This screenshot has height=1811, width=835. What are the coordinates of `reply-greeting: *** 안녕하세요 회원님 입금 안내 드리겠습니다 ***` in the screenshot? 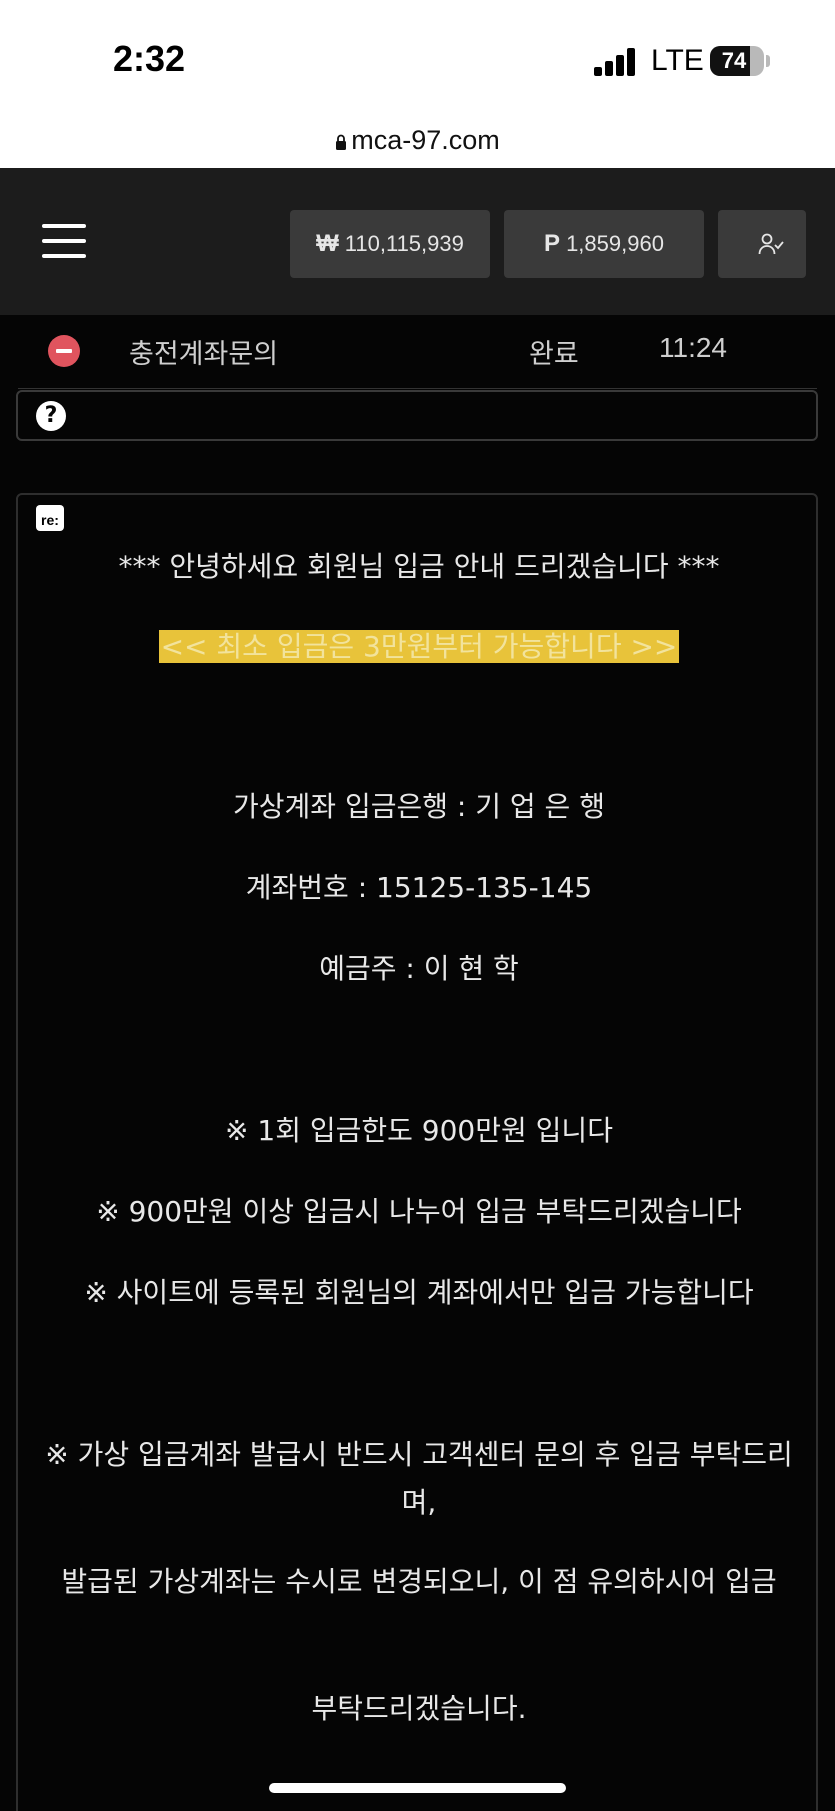 It's located at (419, 566).